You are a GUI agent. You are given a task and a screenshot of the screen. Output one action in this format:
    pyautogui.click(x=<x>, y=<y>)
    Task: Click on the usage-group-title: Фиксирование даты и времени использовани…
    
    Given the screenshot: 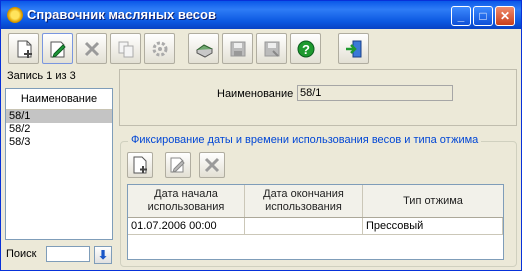 What is the action you would take?
    pyautogui.click(x=305, y=140)
    